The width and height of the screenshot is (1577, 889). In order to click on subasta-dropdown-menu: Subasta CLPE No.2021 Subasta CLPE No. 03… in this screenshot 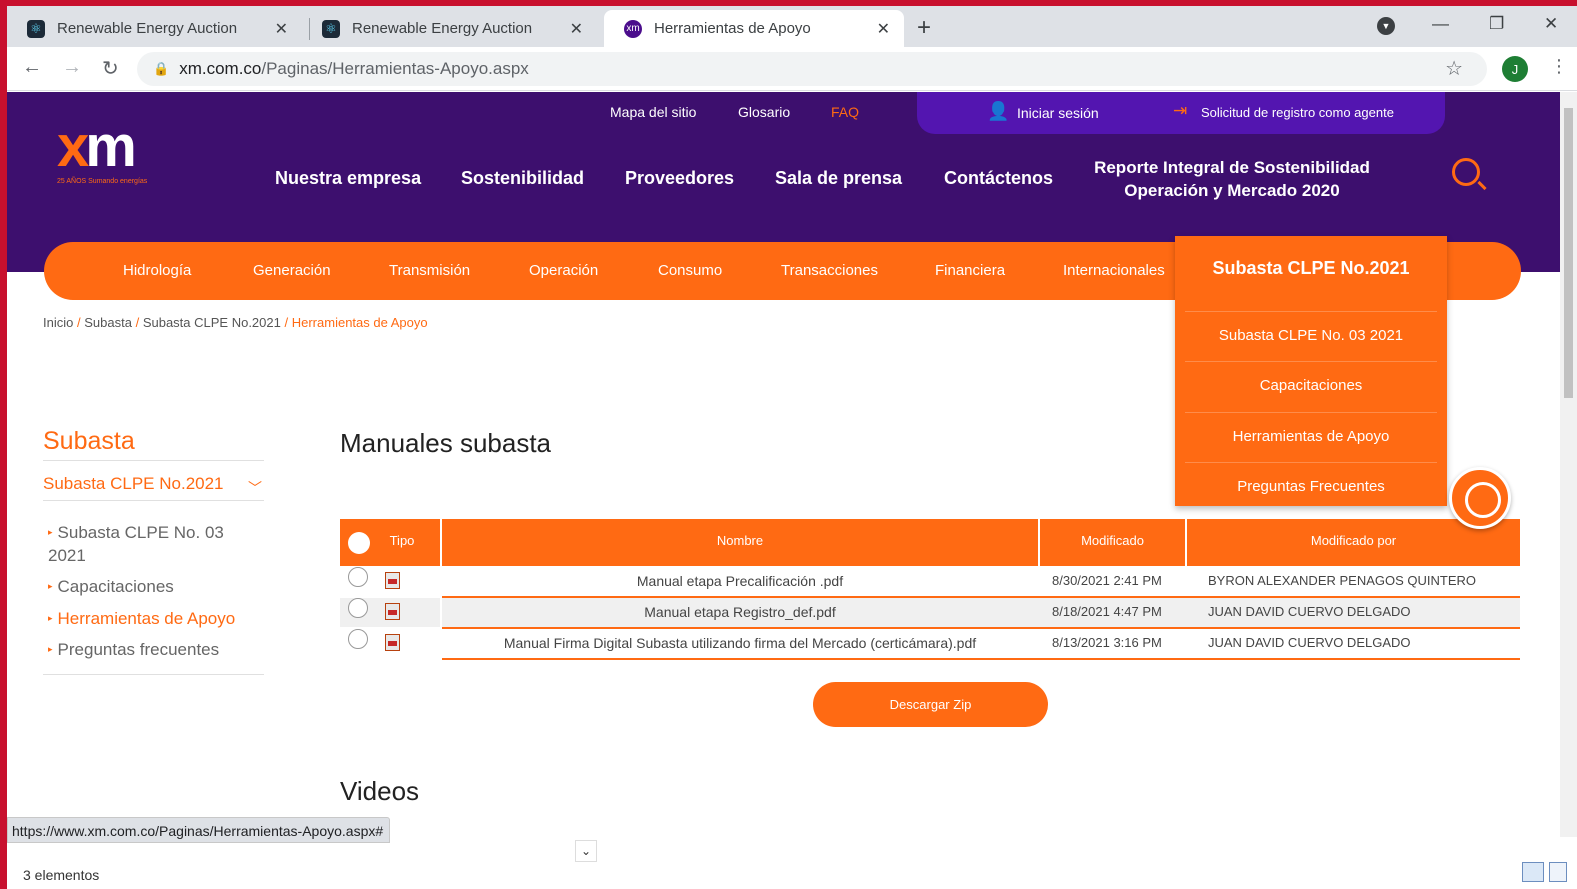, I will do `click(1311, 371)`.